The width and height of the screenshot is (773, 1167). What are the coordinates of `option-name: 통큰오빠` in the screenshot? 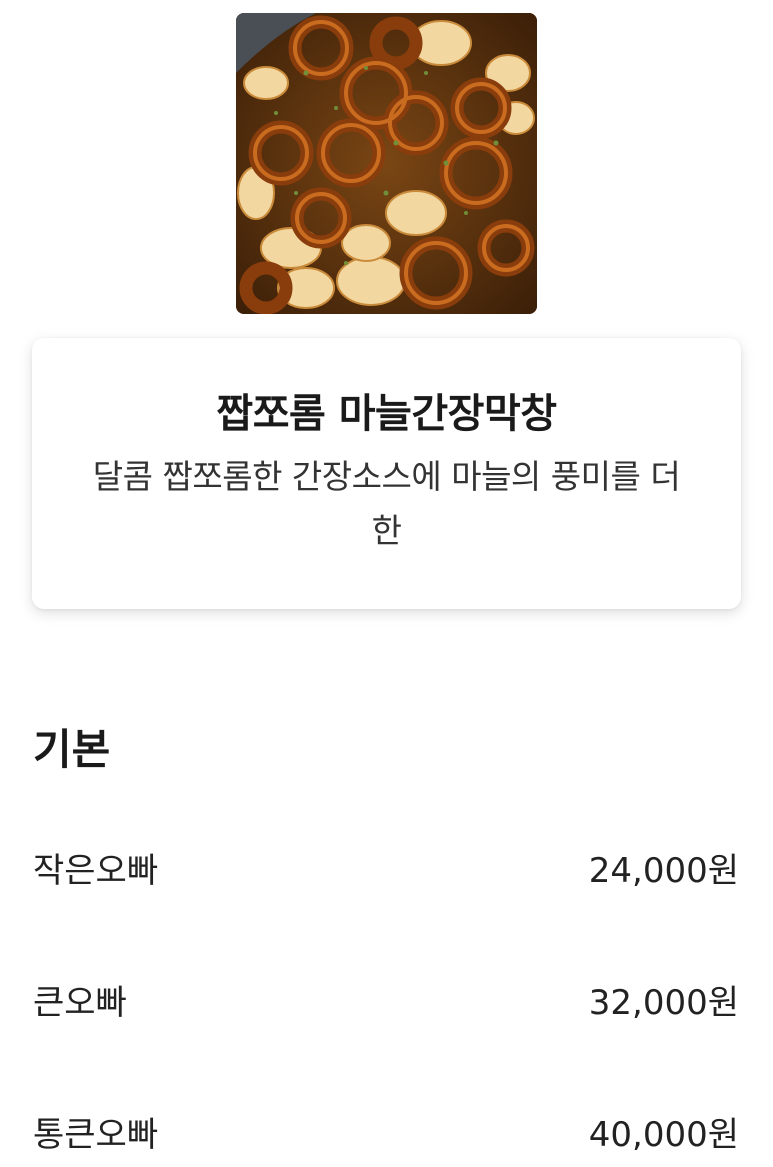 It's located at (96, 1134).